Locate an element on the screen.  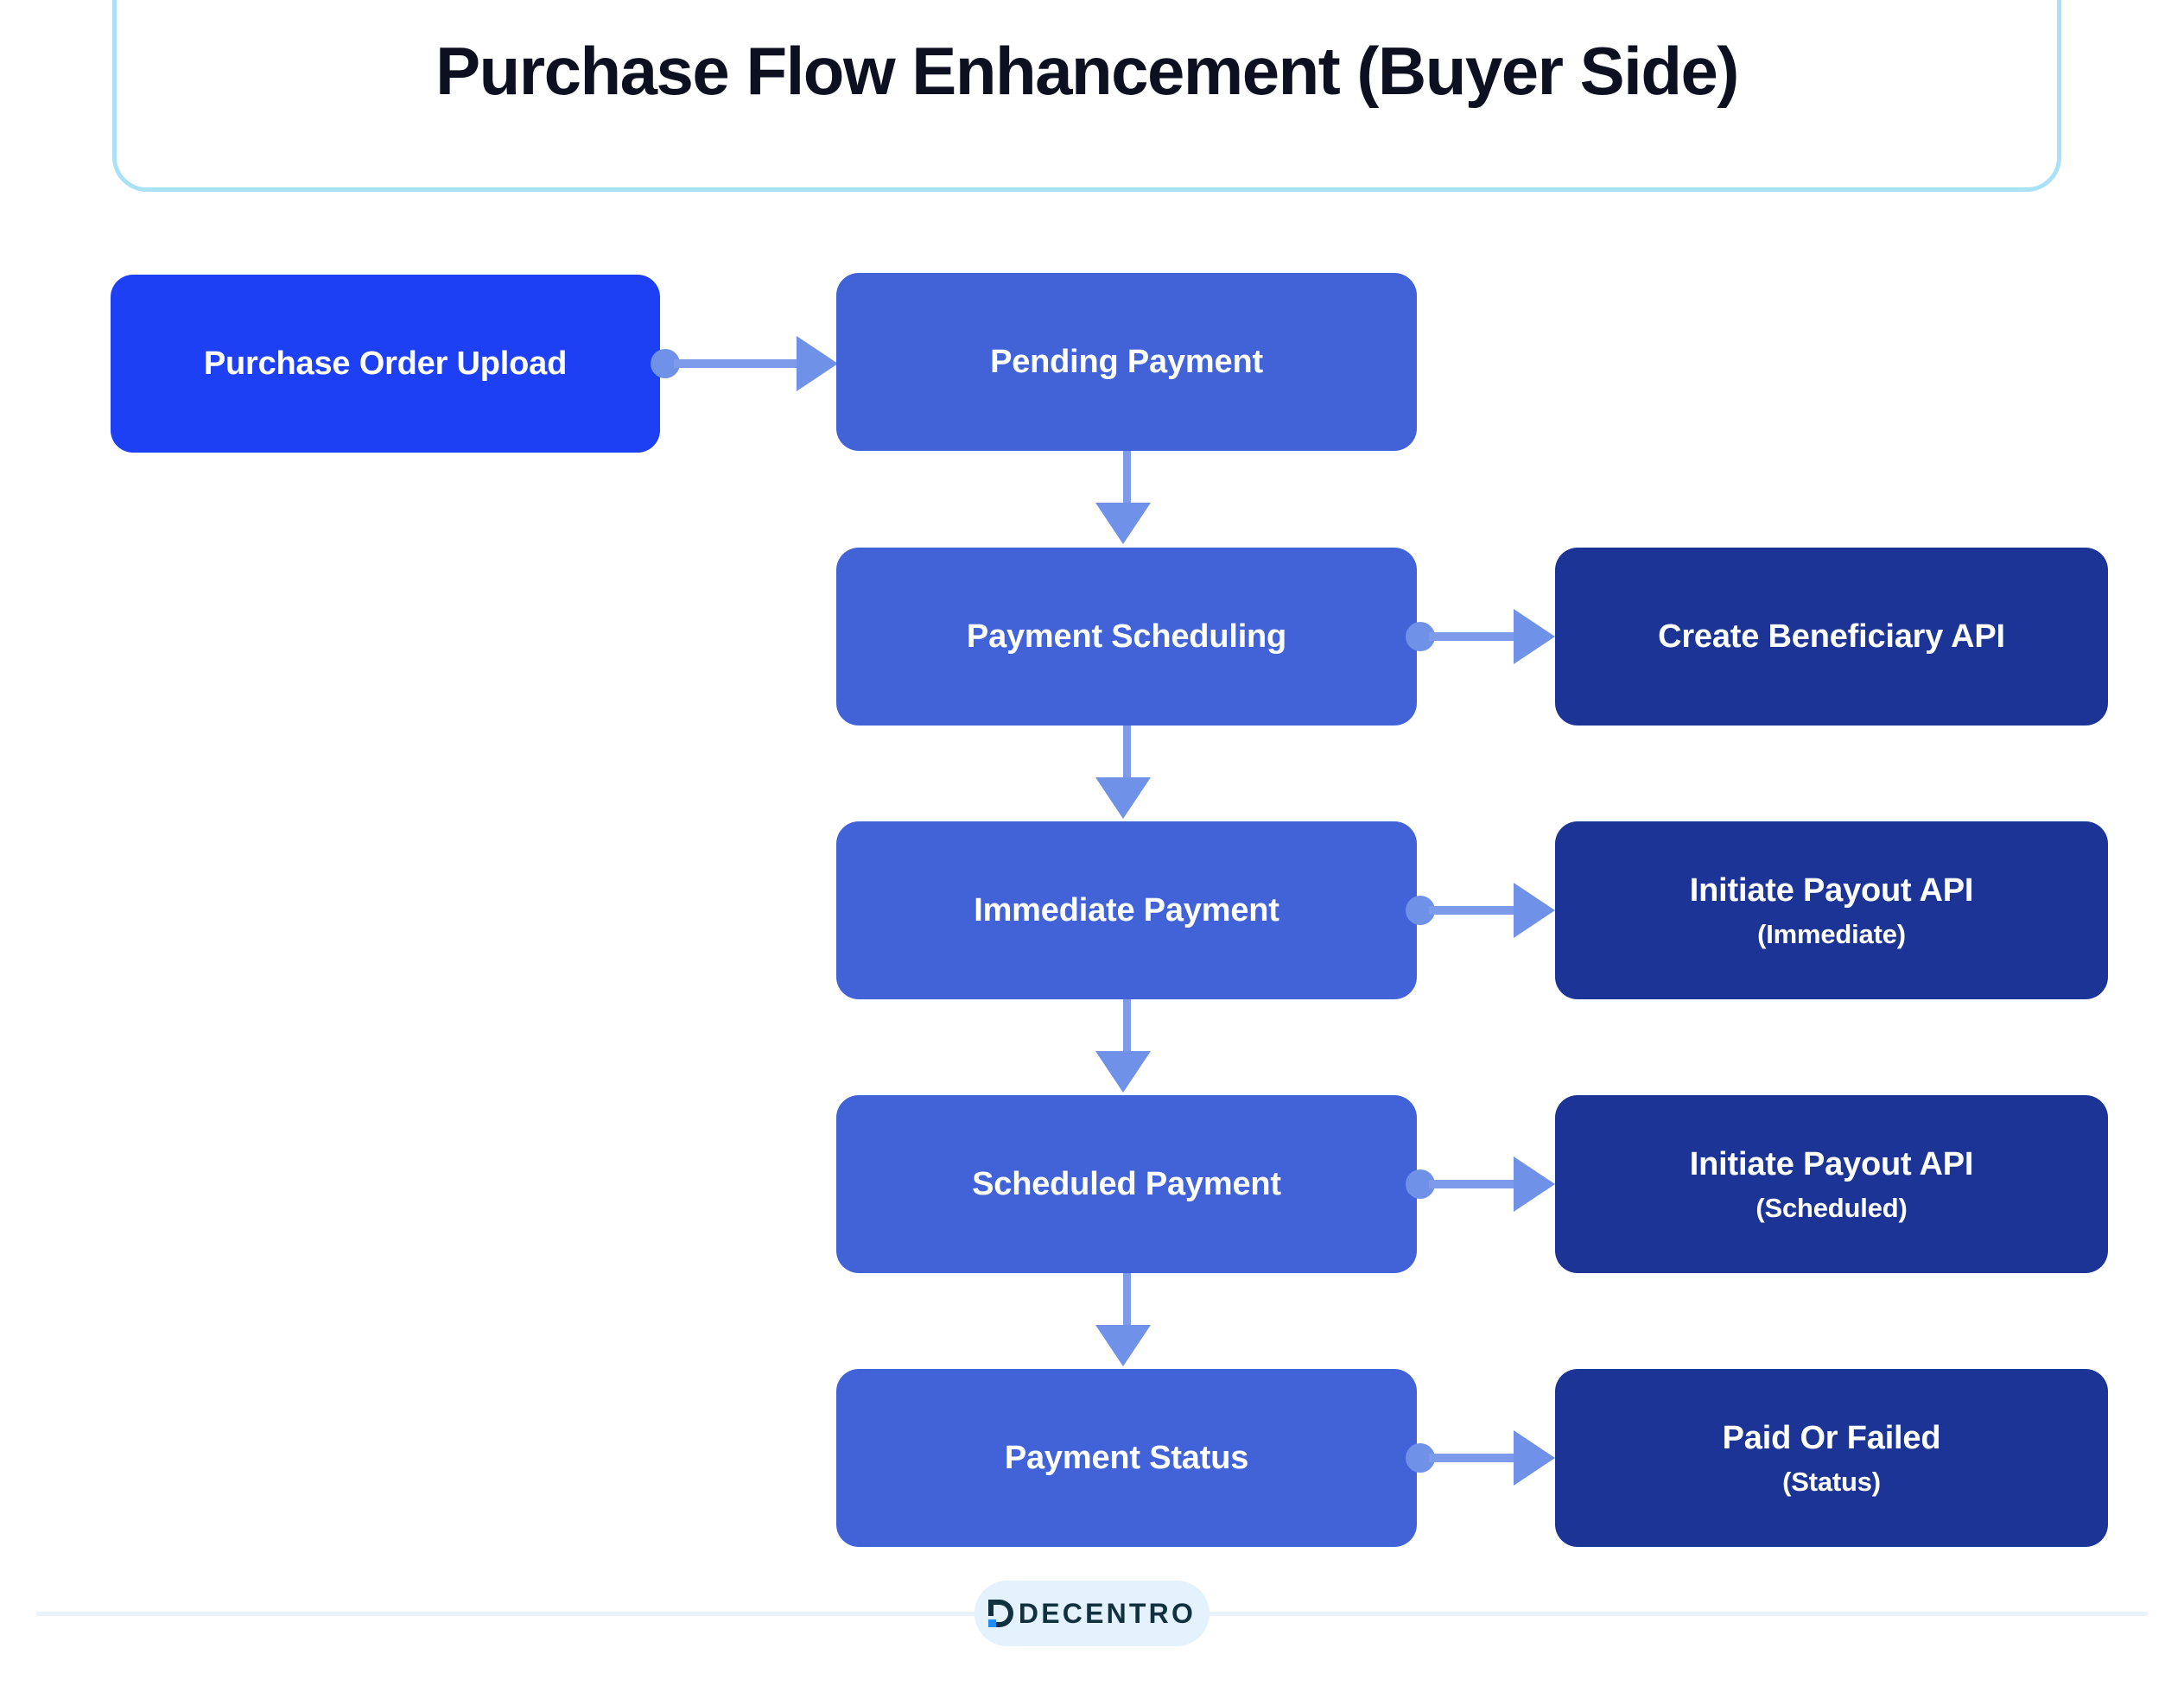
node-label: Payment Scheduling is located at coordinates (1126, 636).